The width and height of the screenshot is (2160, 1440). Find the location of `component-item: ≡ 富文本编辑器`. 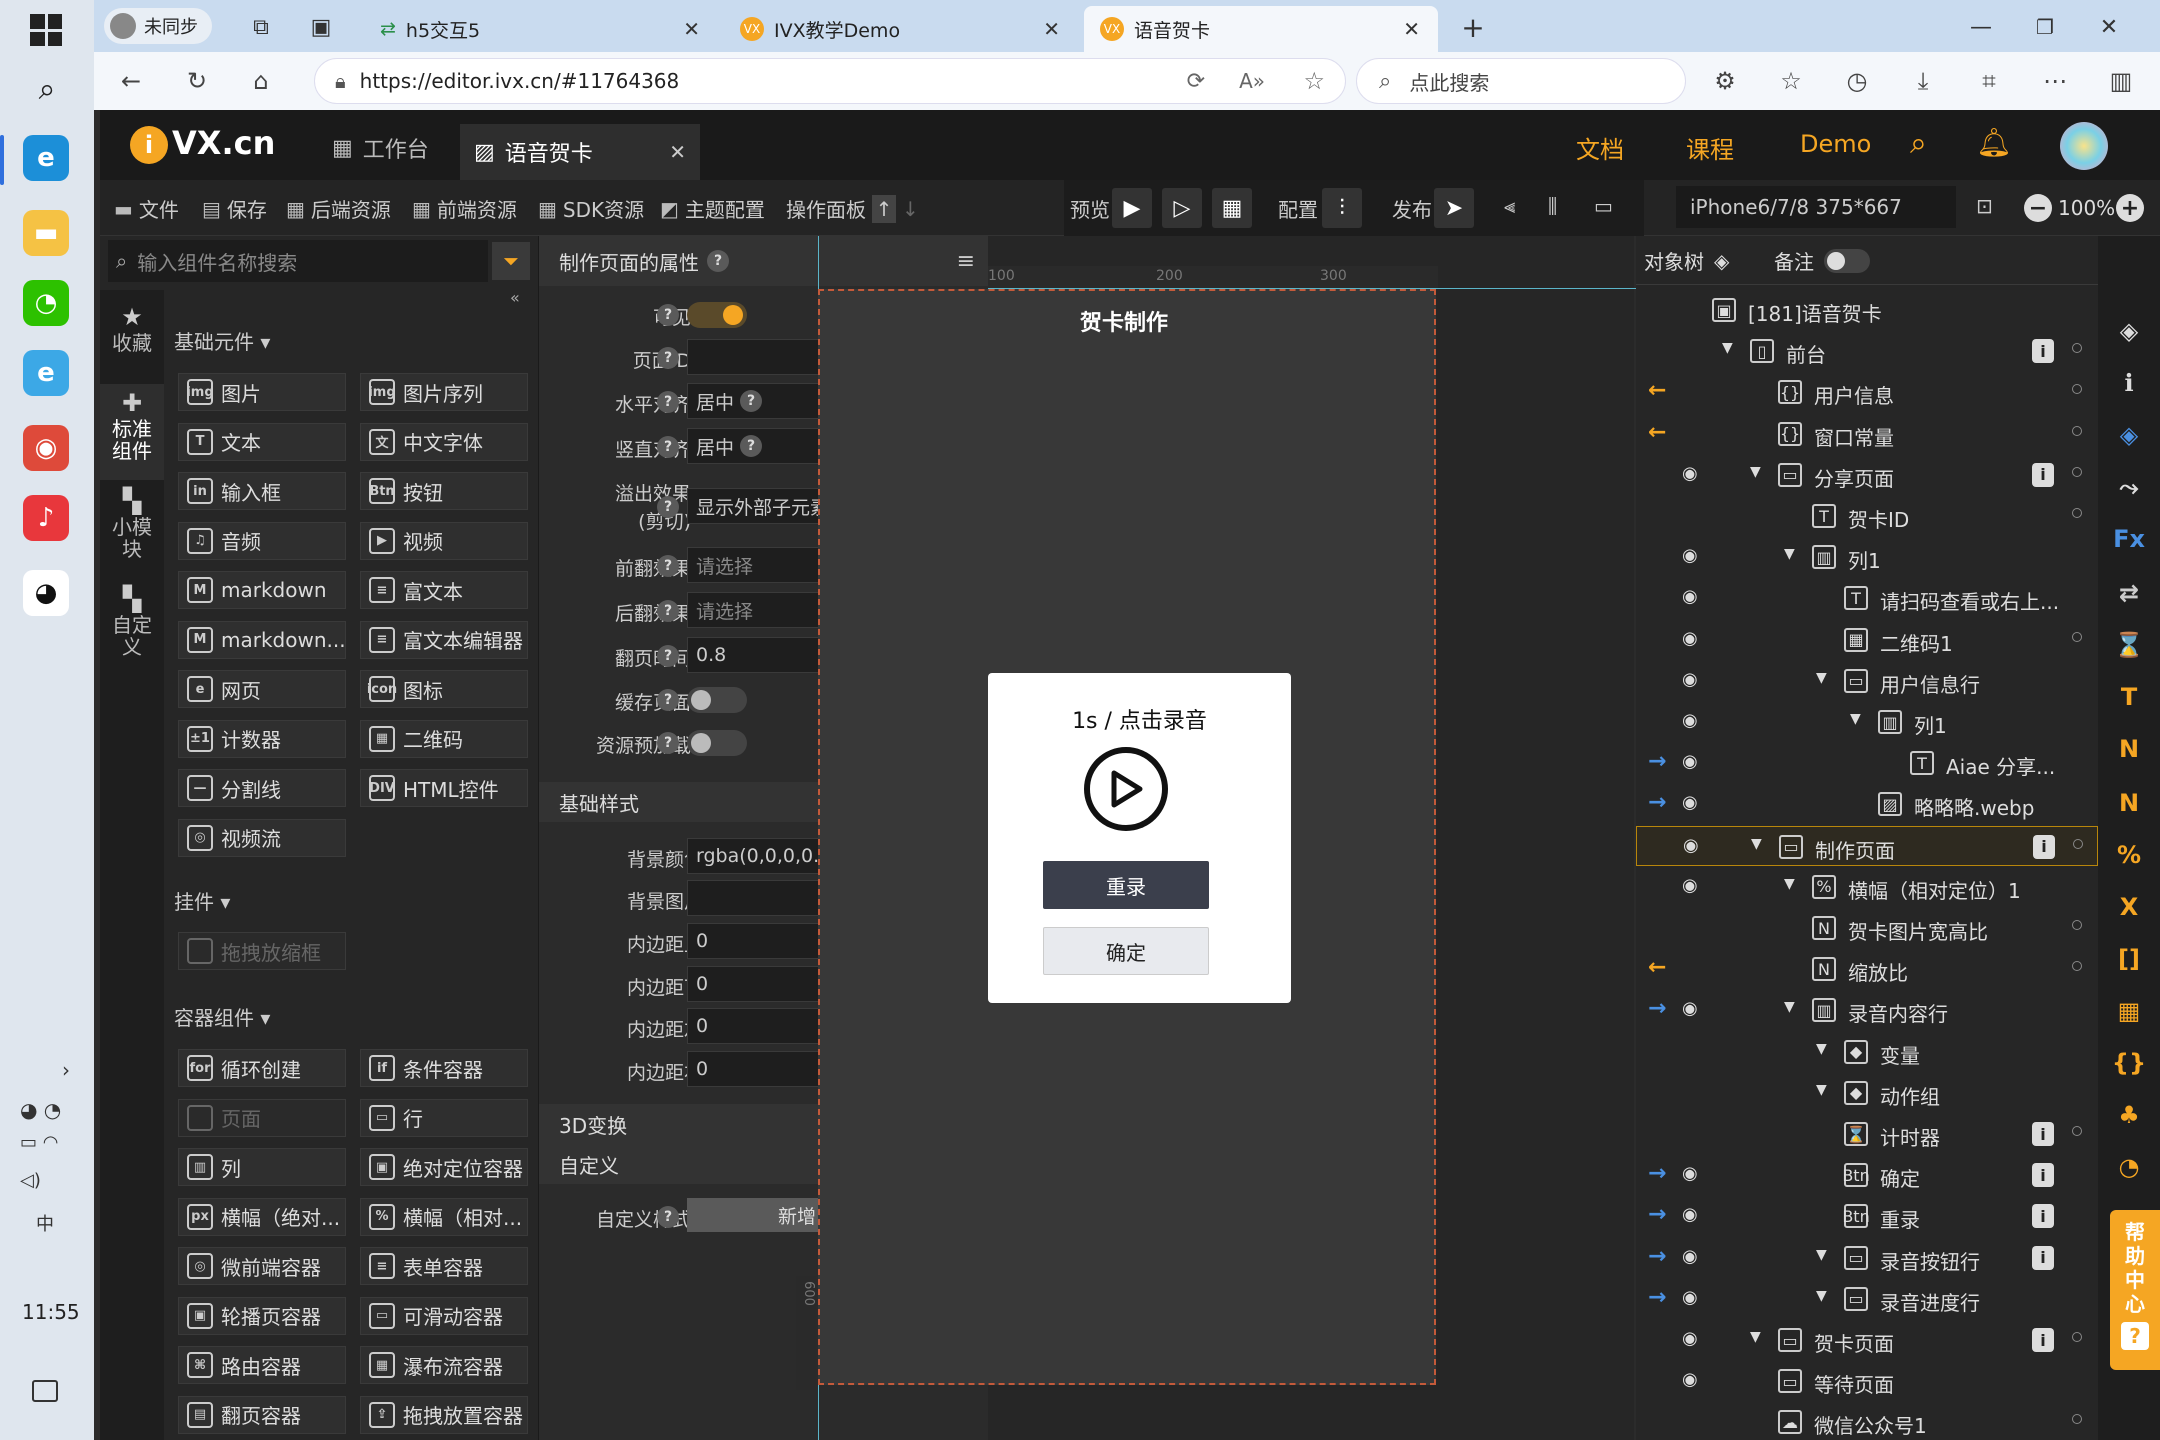

component-item: ≡ 富文本编辑器 is located at coordinates (444, 639).